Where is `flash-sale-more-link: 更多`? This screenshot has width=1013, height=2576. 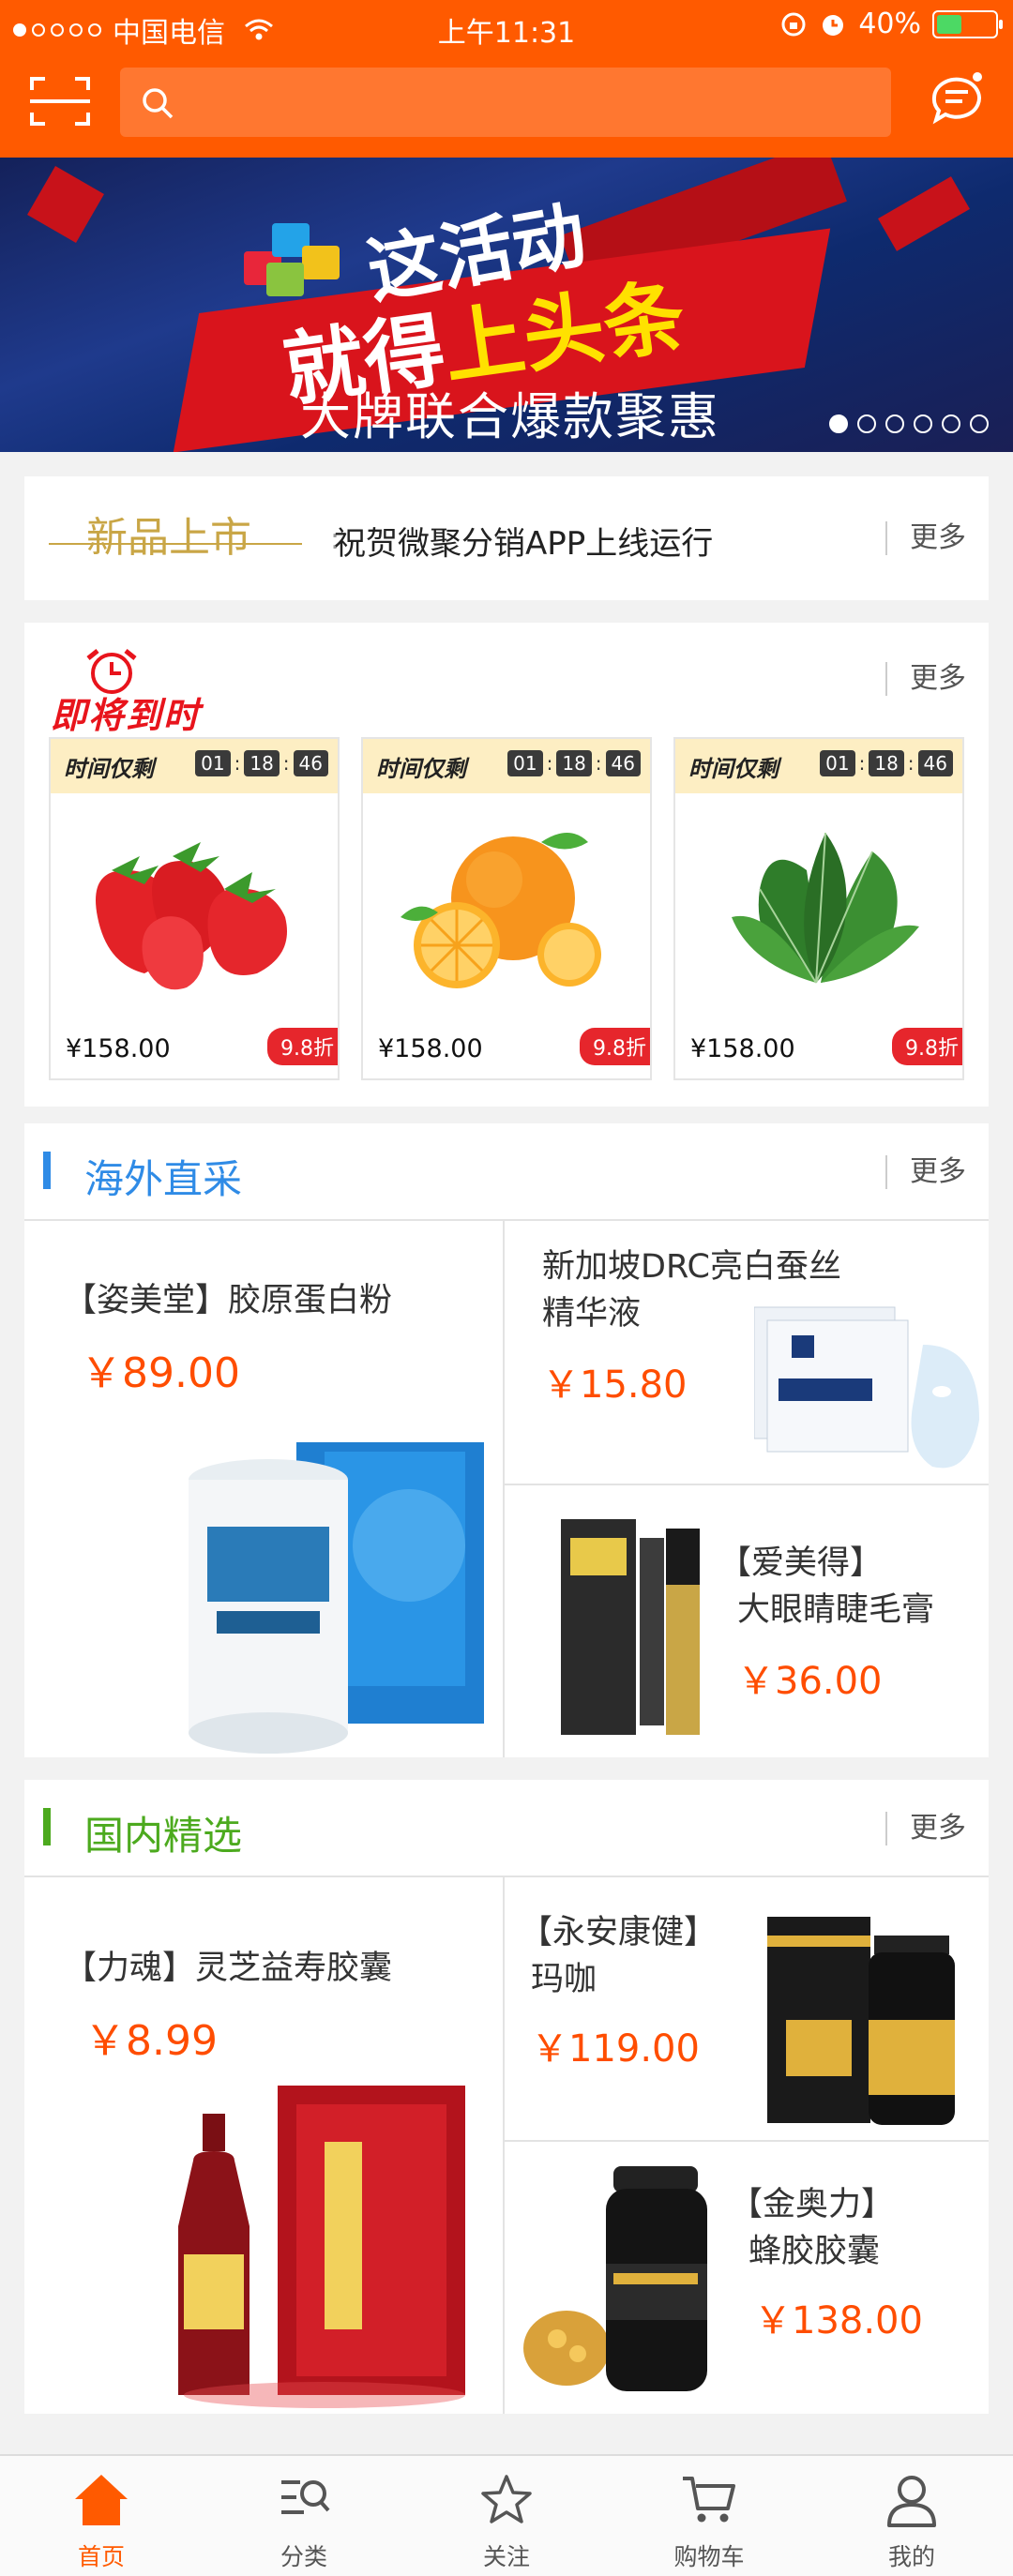
flash-sale-more-link: 更多 is located at coordinates (937, 679).